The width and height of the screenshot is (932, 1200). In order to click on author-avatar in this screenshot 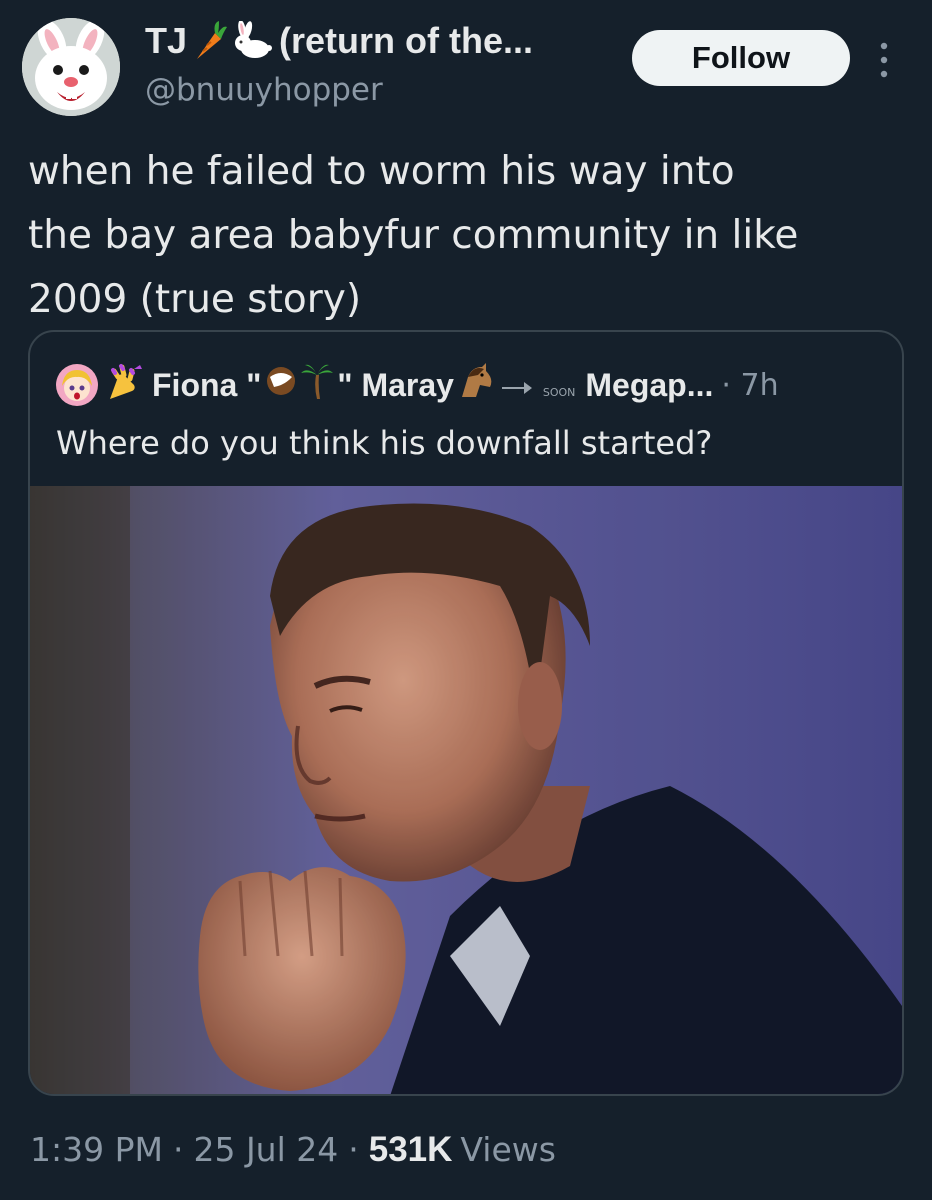, I will do `click(71, 67)`.